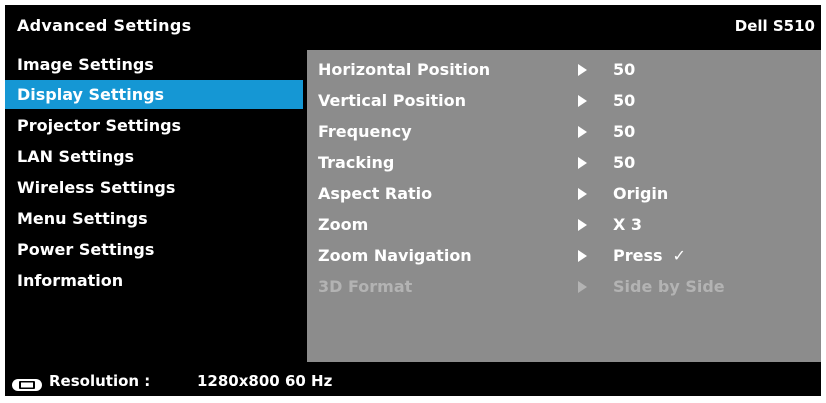 The height and width of the screenshot is (403, 826). What do you see at coordinates (395, 255) in the screenshot?
I see `setting-label: Zoom Navigation` at bounding box center [395, 255].